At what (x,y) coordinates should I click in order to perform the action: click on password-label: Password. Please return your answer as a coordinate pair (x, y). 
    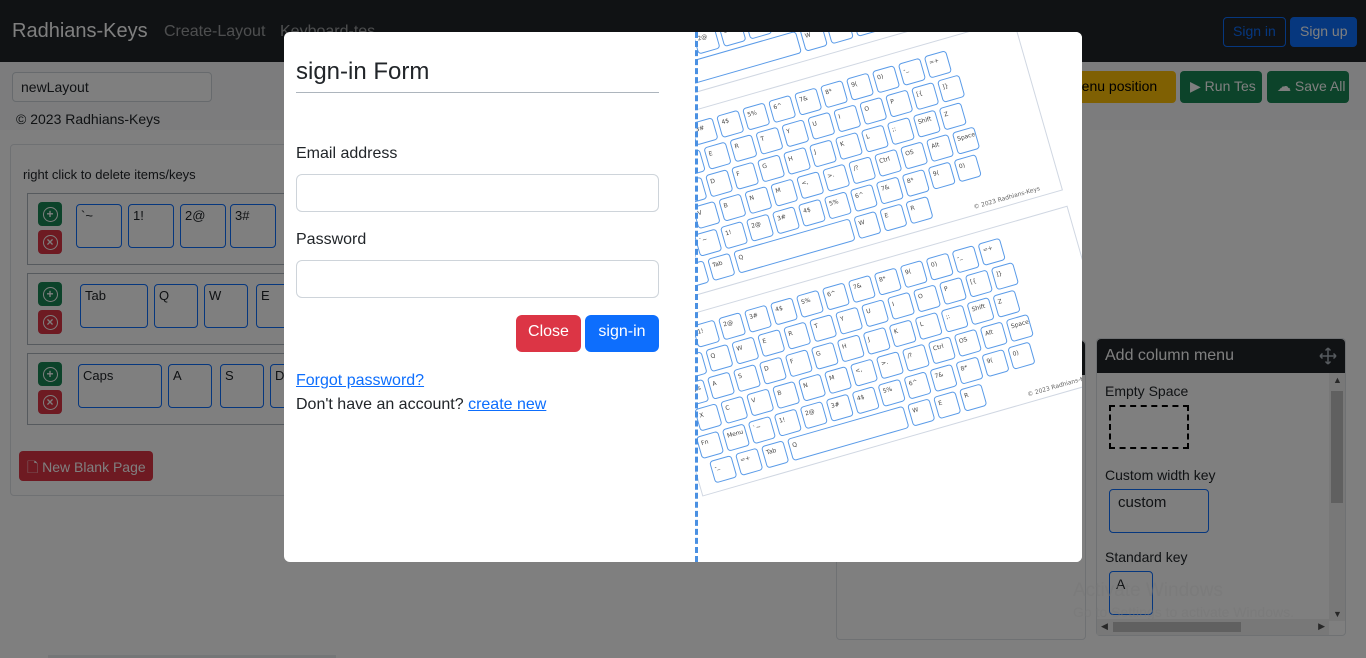
    Looking at the image, I should click on (331, 239).